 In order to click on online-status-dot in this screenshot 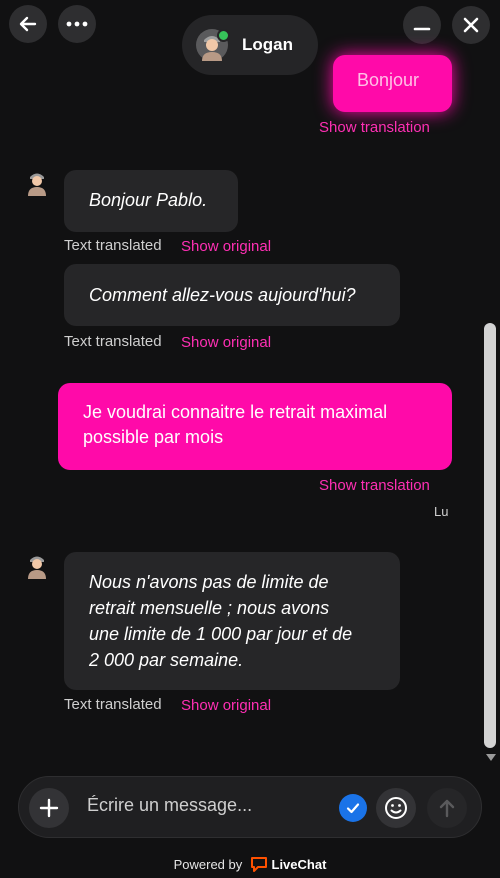, I will do `click(223, 35)`.